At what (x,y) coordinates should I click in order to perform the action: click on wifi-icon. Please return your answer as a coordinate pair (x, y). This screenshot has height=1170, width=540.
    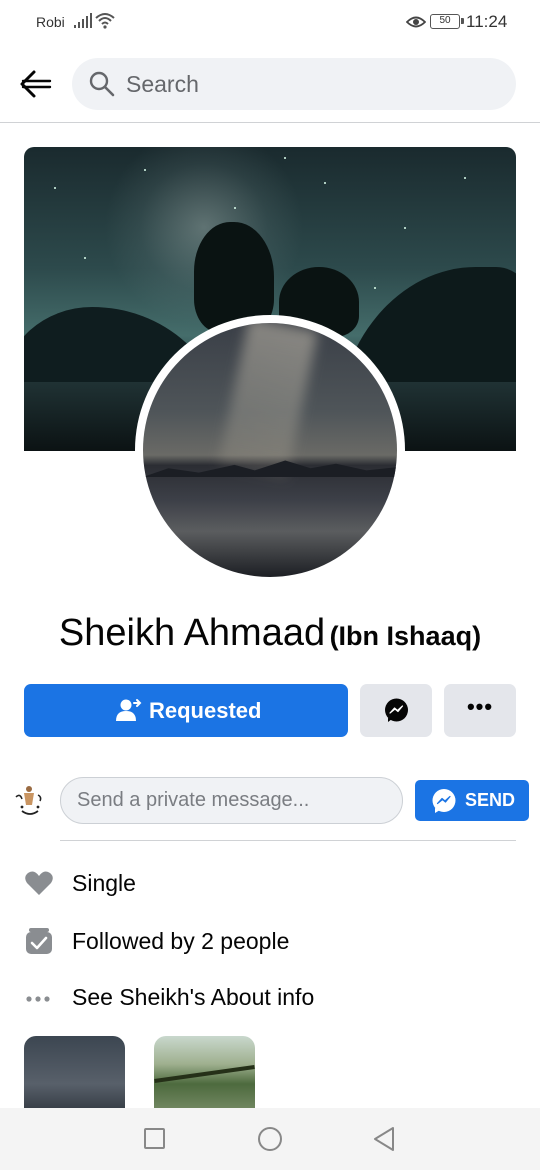
    Looking at the image, I should click on (105, 23).